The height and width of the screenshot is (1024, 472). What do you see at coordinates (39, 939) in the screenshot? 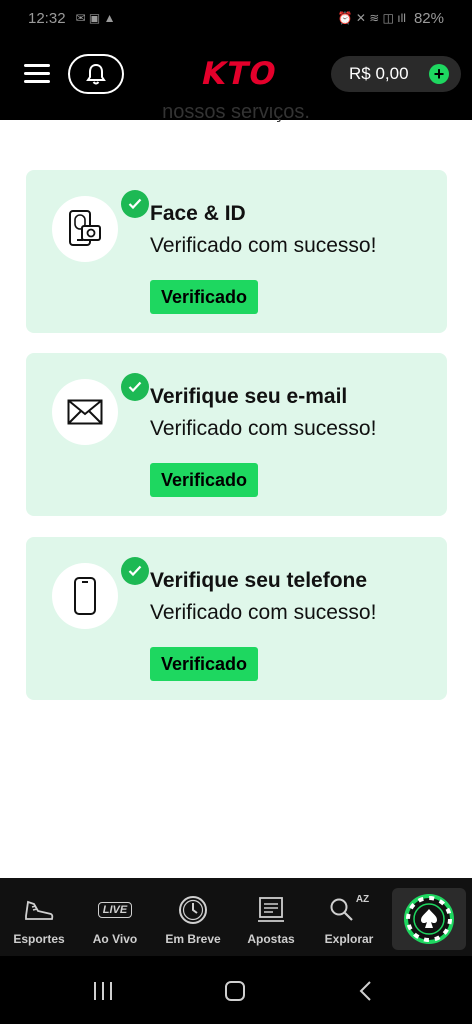
I see `nav-label: Esportes` at bounding box center [39, 939].